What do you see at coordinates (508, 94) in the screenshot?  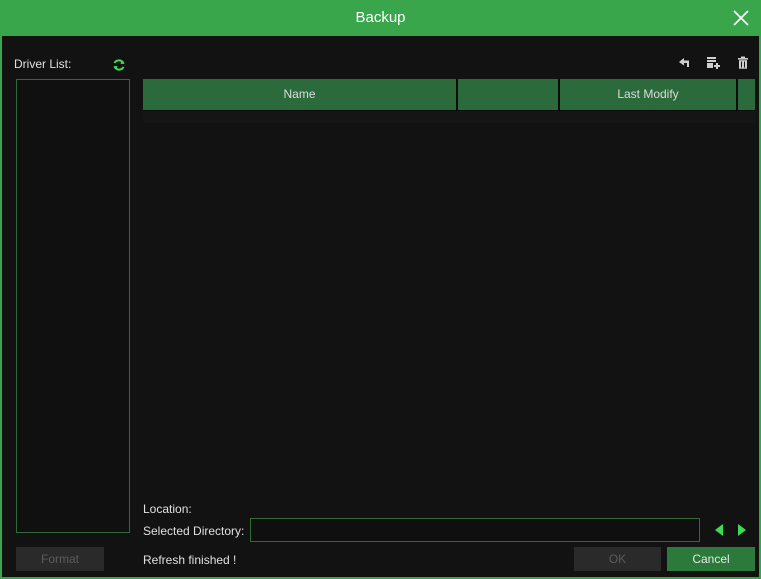 I see `column-size` at bounding box center [508, 94].